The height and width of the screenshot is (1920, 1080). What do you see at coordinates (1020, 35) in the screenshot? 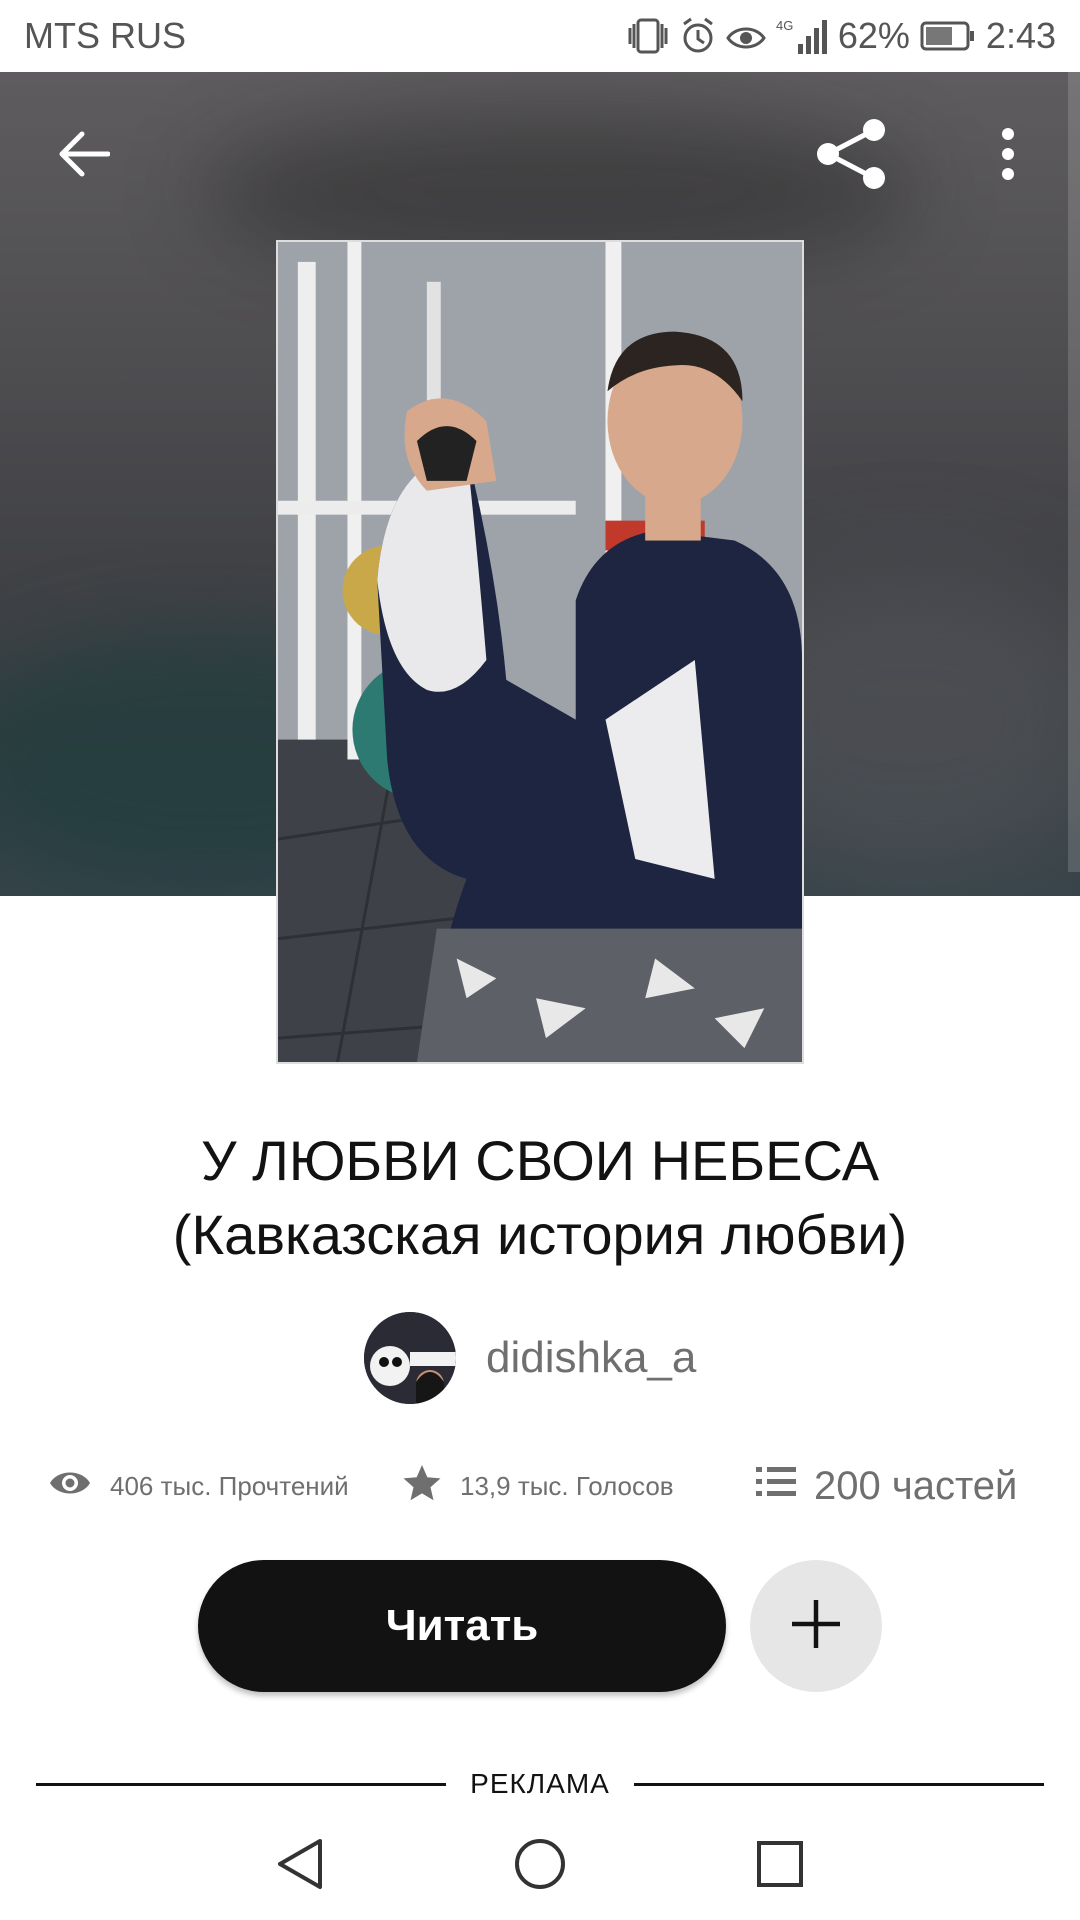
I see `clock: 2:43` at bounding box center [1020, 35].